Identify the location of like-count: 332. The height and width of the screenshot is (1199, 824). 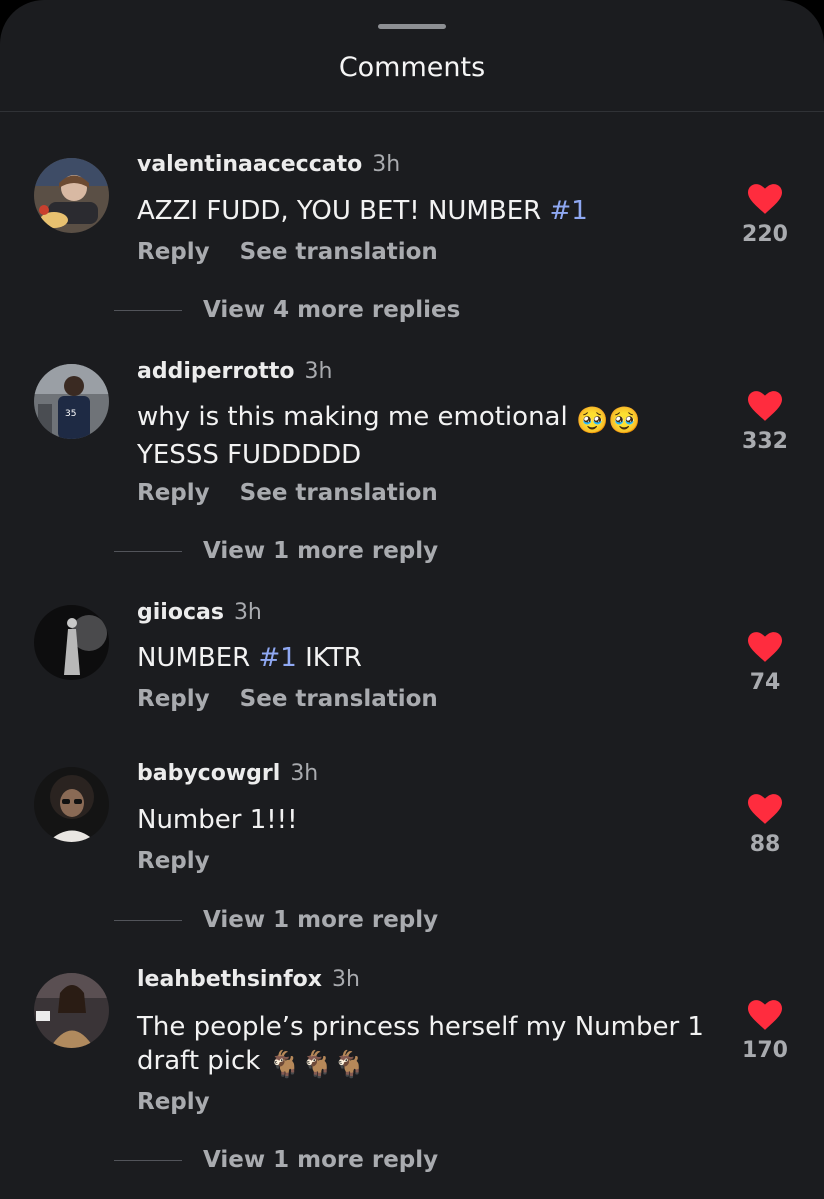
(765, 441).